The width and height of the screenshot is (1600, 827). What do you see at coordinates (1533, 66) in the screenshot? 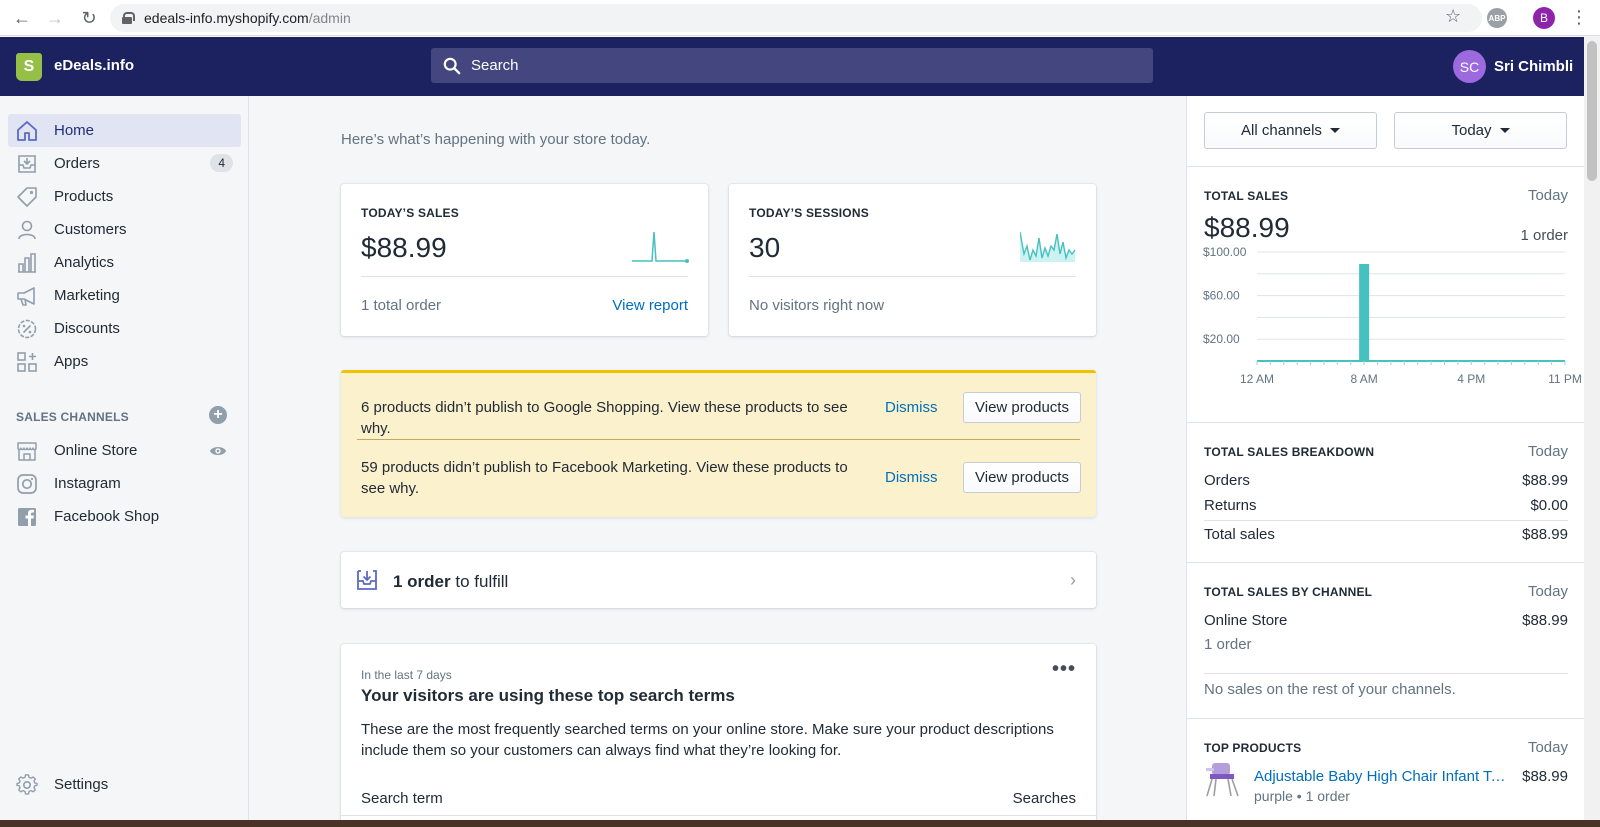
I see `user-name: Sri Chimbli` at bounding box center [1533, 66].